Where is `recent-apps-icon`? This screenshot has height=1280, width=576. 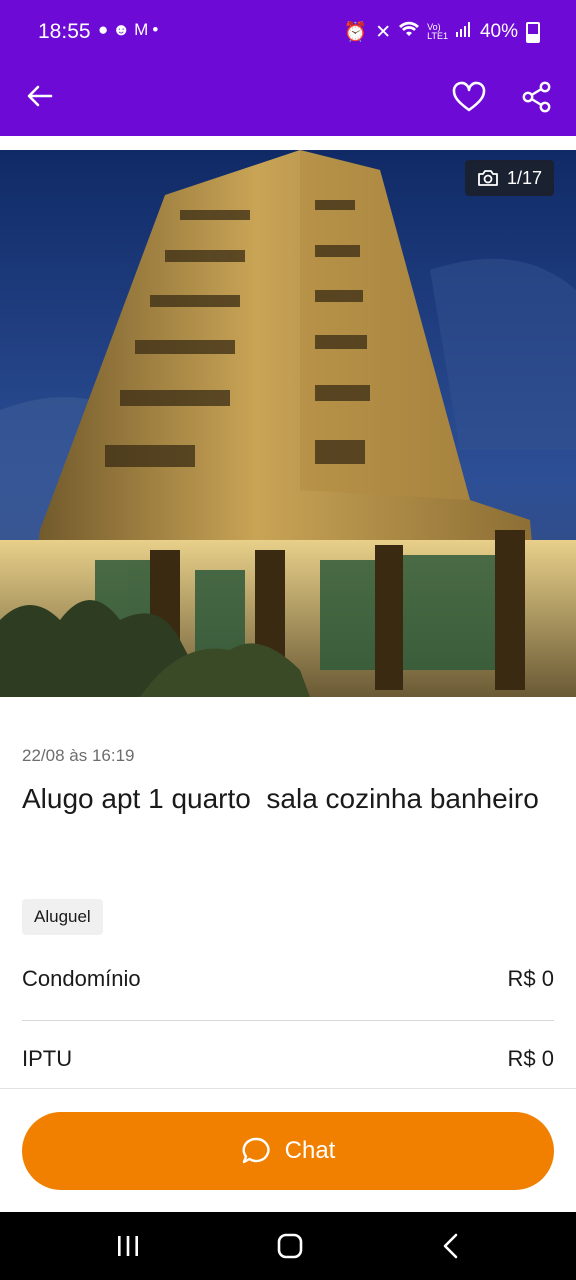 recent-apps-icon is located at coordinates (128, 1246).